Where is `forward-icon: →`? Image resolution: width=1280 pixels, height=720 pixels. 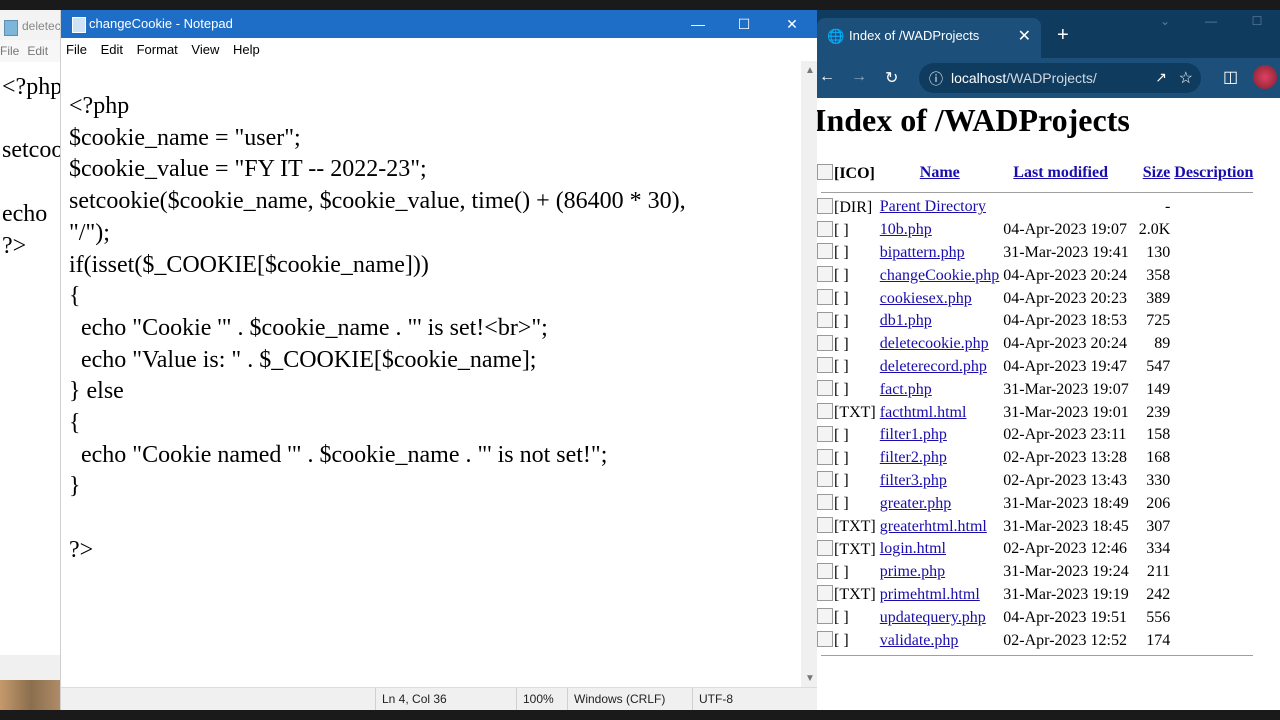
forward-icon: → is located at coordinates (859, 77).